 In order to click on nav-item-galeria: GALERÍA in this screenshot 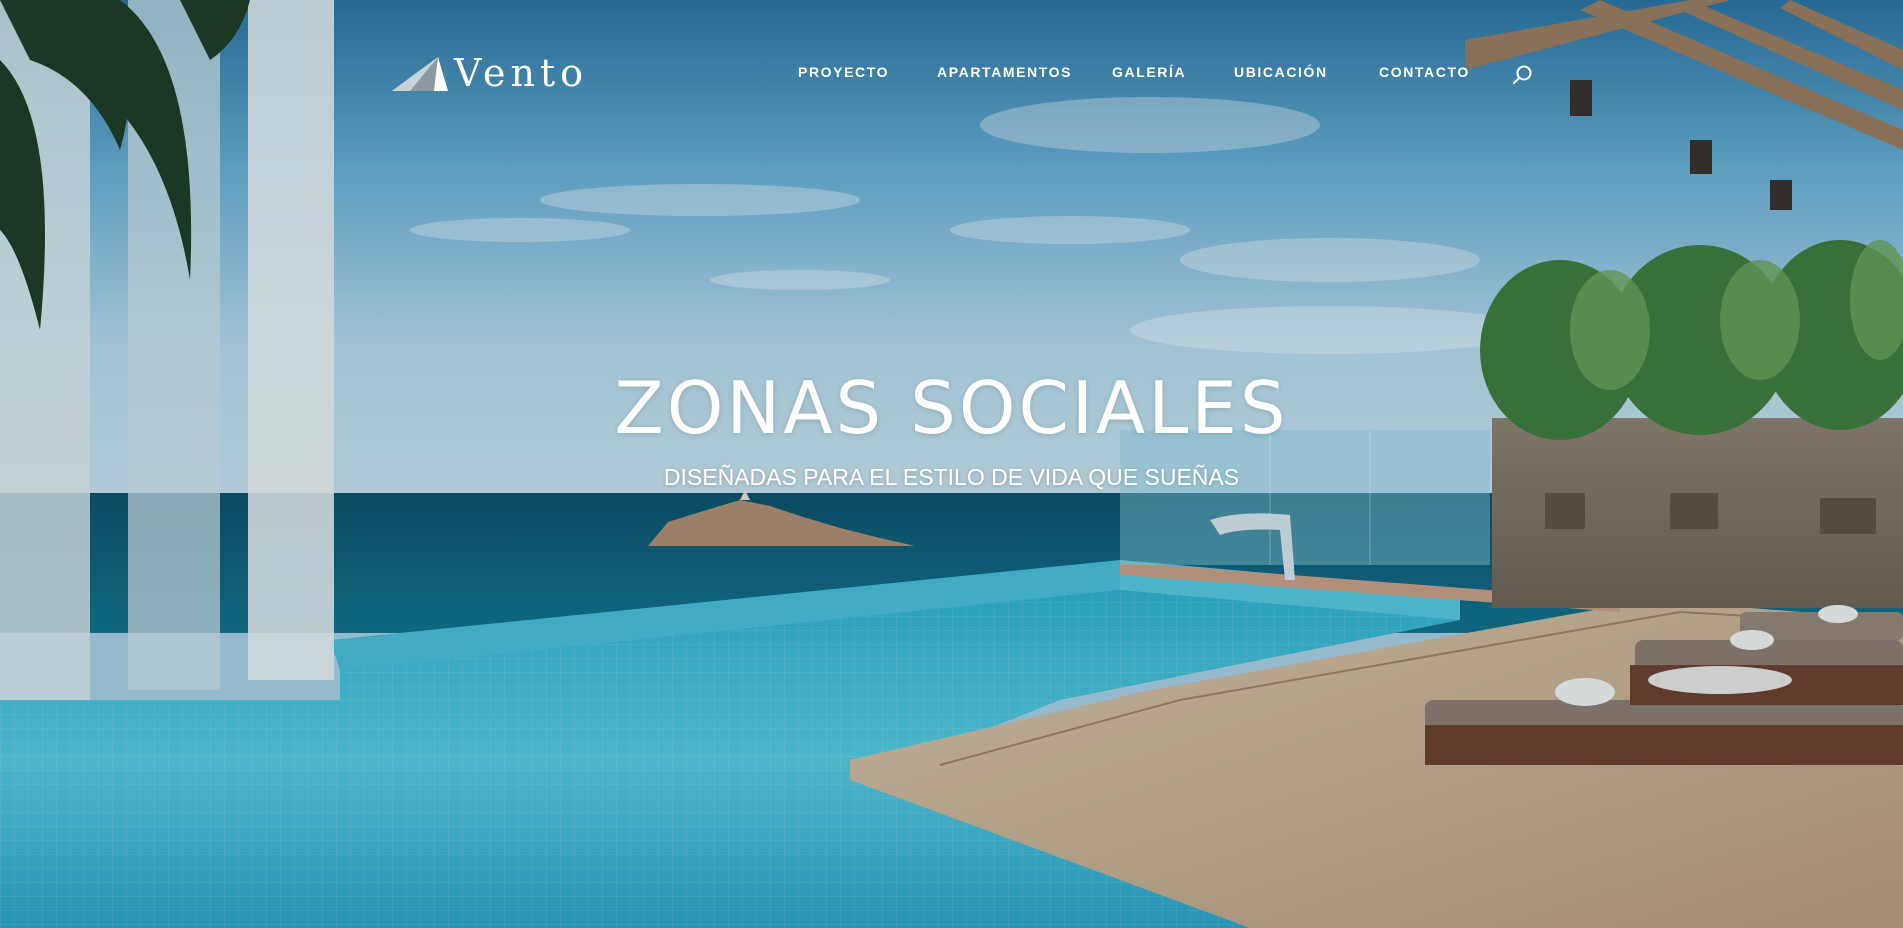, I will do `click(1149, 72)`.